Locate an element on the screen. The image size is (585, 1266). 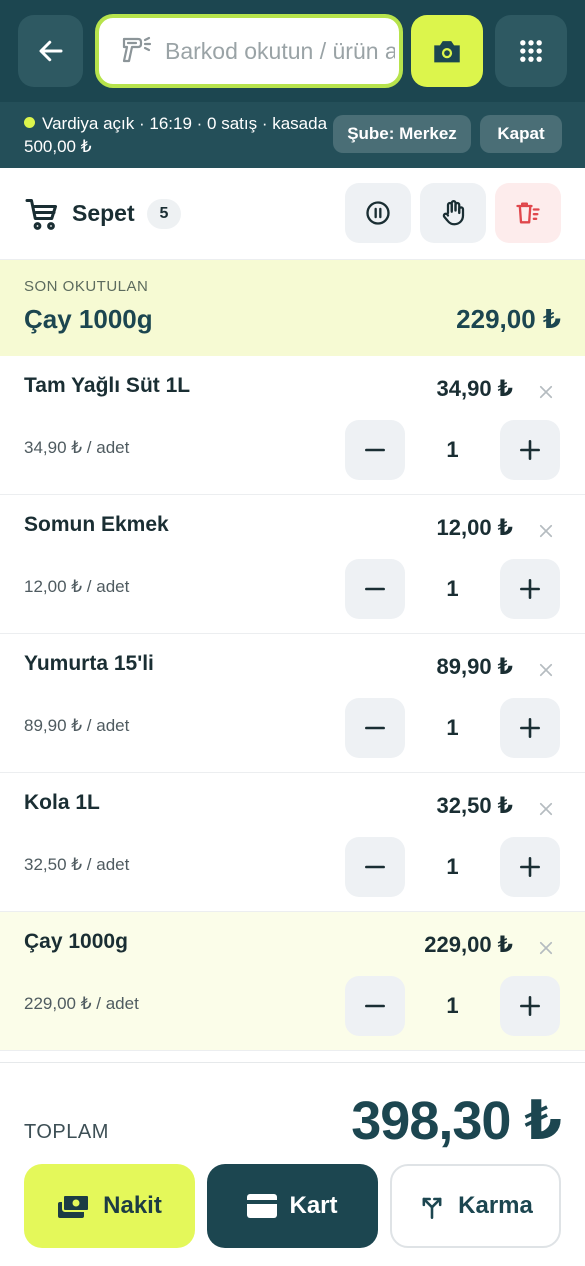
pay-card-label: Kart is located at coordinates (313, 1205).